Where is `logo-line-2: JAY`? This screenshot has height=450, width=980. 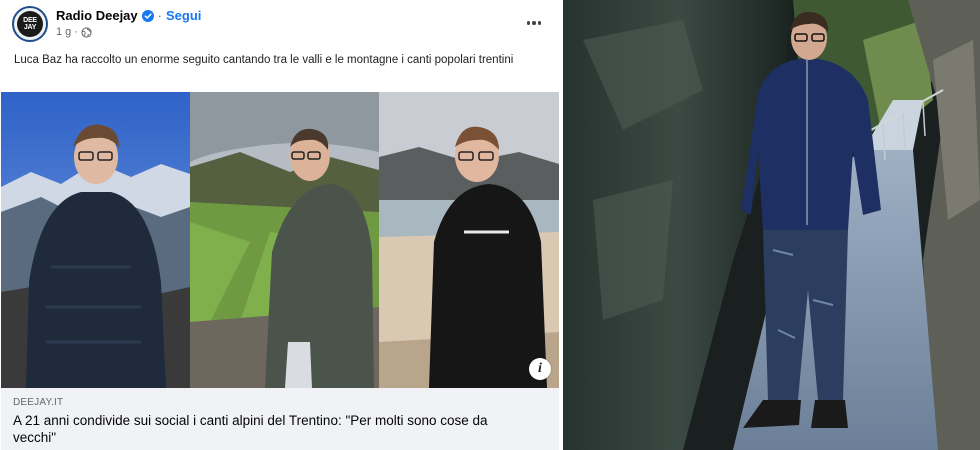
logo-line-2: JAY is located at coordinates (30, 27).